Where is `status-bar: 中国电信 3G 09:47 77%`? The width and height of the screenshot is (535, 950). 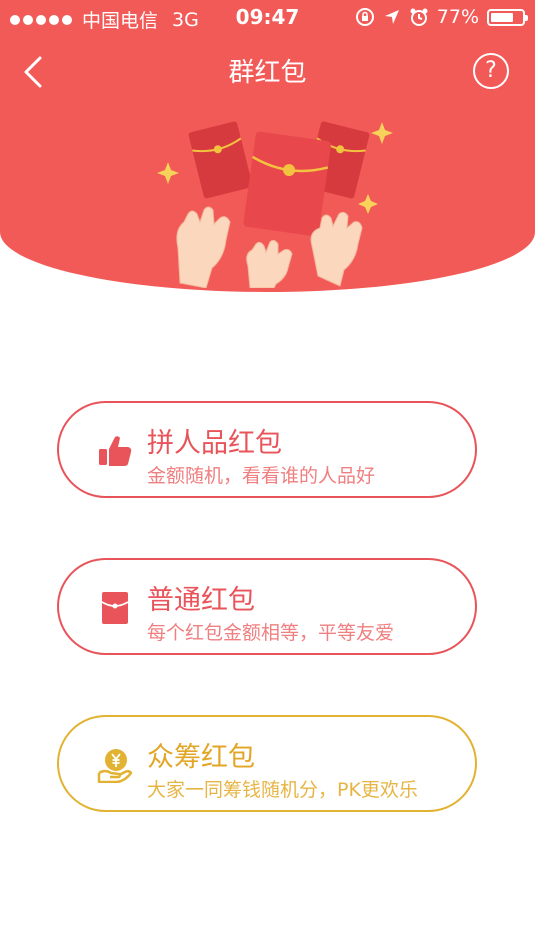 status-bar: 中国电信 3G 09:47 77% is located at coordinates (267, 18).